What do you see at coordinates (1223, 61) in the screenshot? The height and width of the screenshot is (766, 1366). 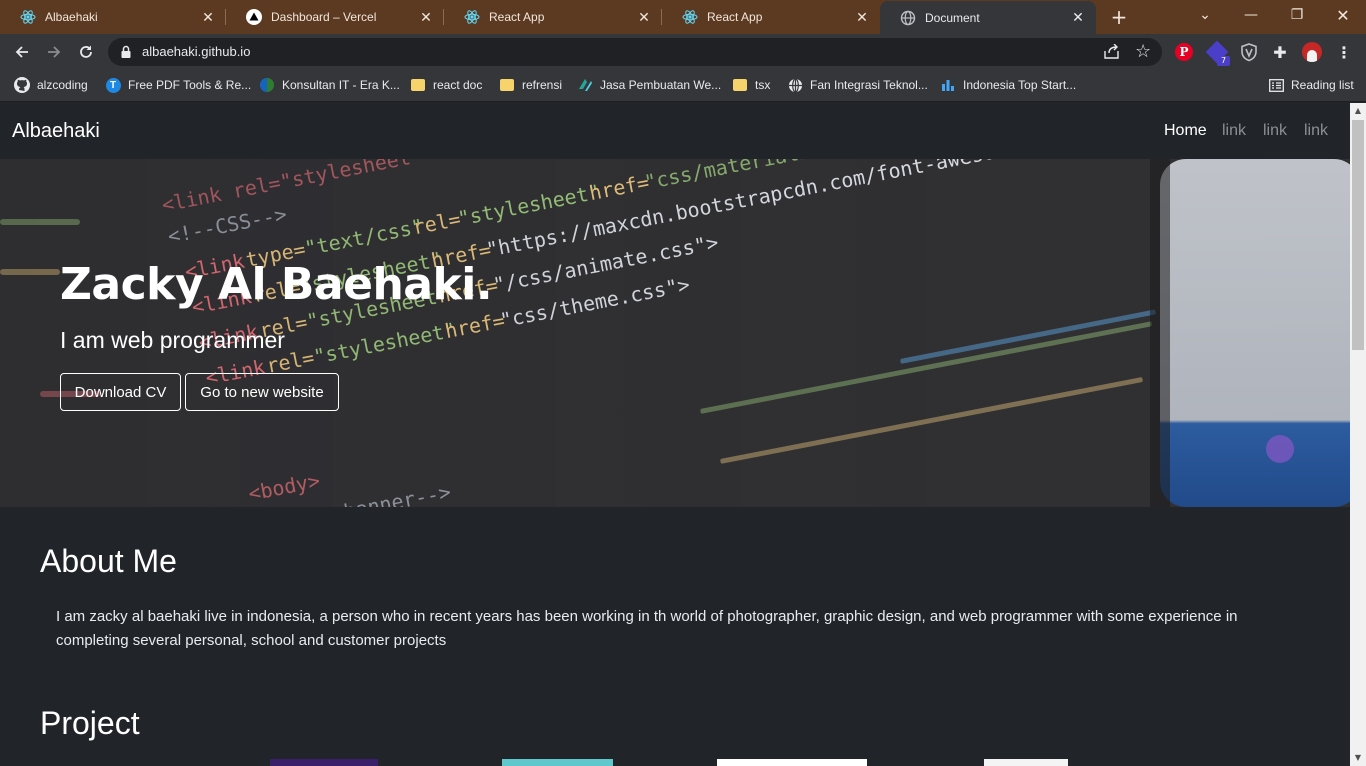 I see `extension-badge: 7` at bounding box center [1223, 61].